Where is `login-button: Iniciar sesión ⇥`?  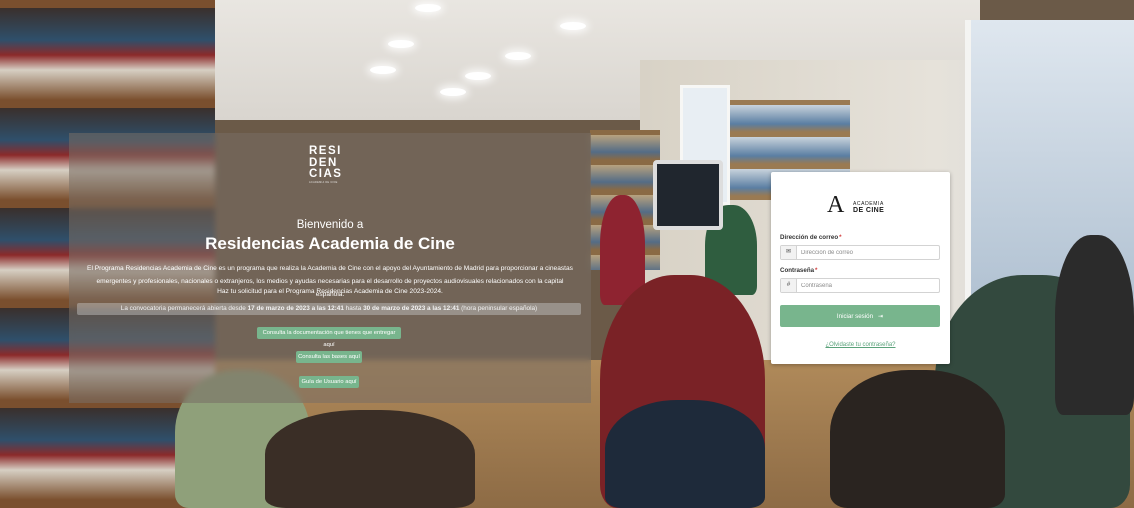 login-button: Iniciar sesión ⇥ is located at coordinates (860, 316).